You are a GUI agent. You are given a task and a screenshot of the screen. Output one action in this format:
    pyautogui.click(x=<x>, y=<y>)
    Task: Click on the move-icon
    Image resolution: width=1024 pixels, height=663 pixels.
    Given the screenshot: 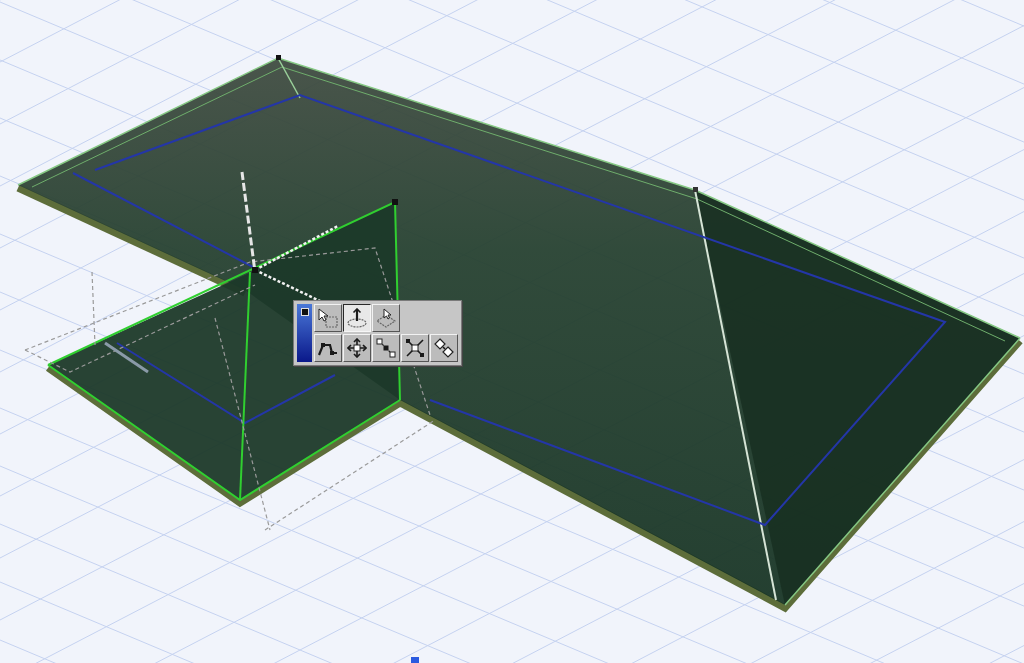 What is the action you would take?
    pyautogui.click(x=357, y=348)
    